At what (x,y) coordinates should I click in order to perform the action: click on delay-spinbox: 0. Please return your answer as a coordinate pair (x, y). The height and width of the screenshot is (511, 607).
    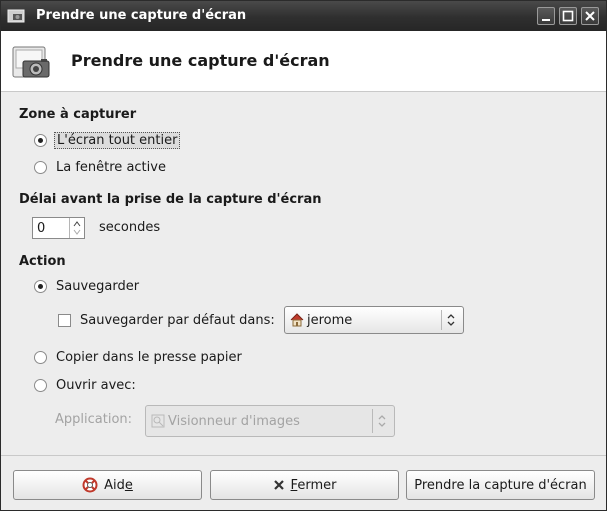
    Looking at the image, I should click on (58, 228).